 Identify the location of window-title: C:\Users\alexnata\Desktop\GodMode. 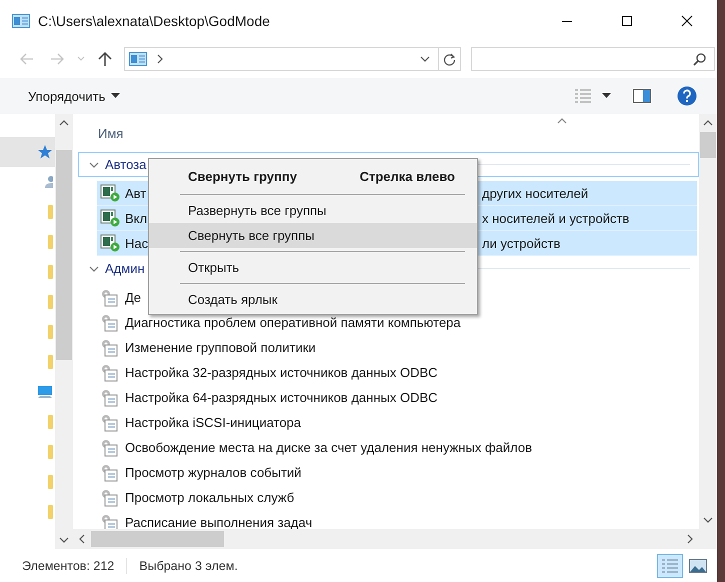
(154, 21).